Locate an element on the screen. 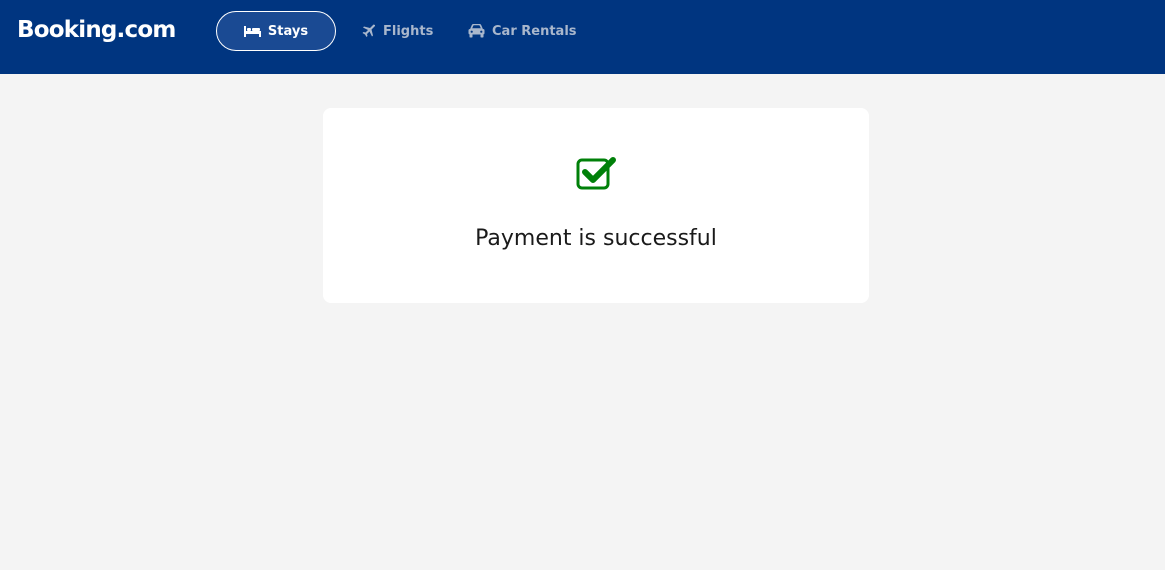 This screenshot has height=570, width=1165. payment-success-message: Payment is successful is located at coordinates (596, 238).